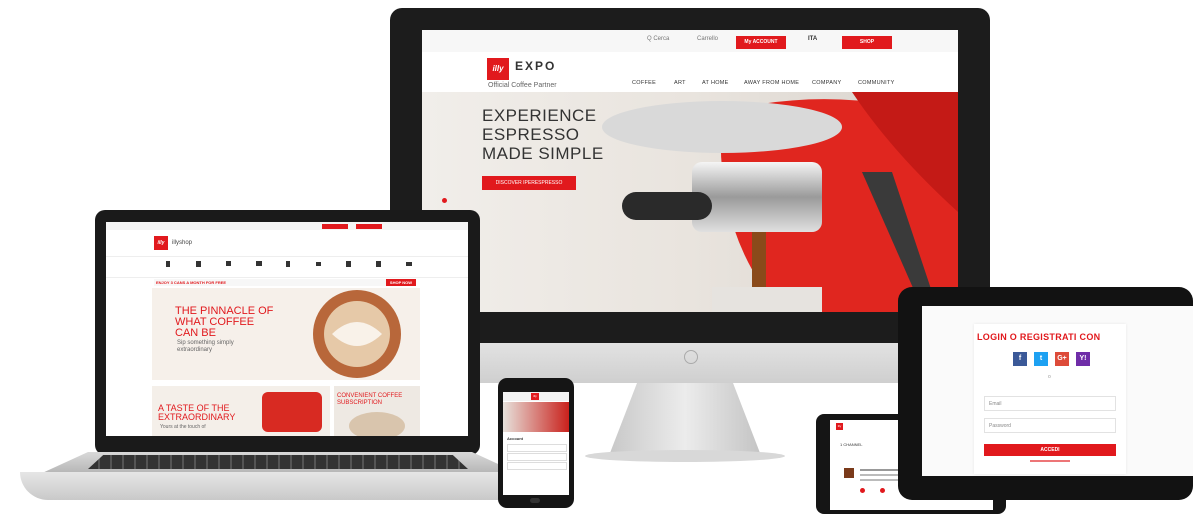  What do you see at coordinates (812, 39) in the screenshot?
I see `country-selector: ITA` at bounding box center [812, 39].